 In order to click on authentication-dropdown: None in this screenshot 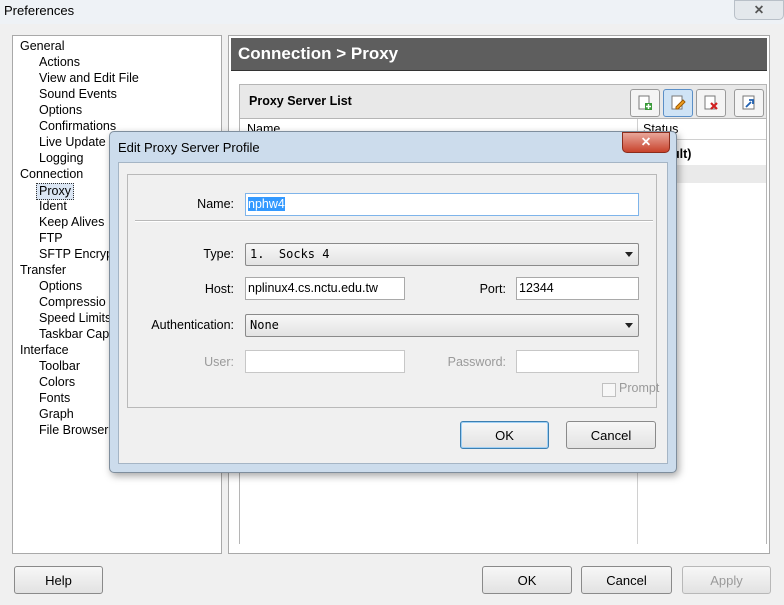, I will do `click(442, 325)`.